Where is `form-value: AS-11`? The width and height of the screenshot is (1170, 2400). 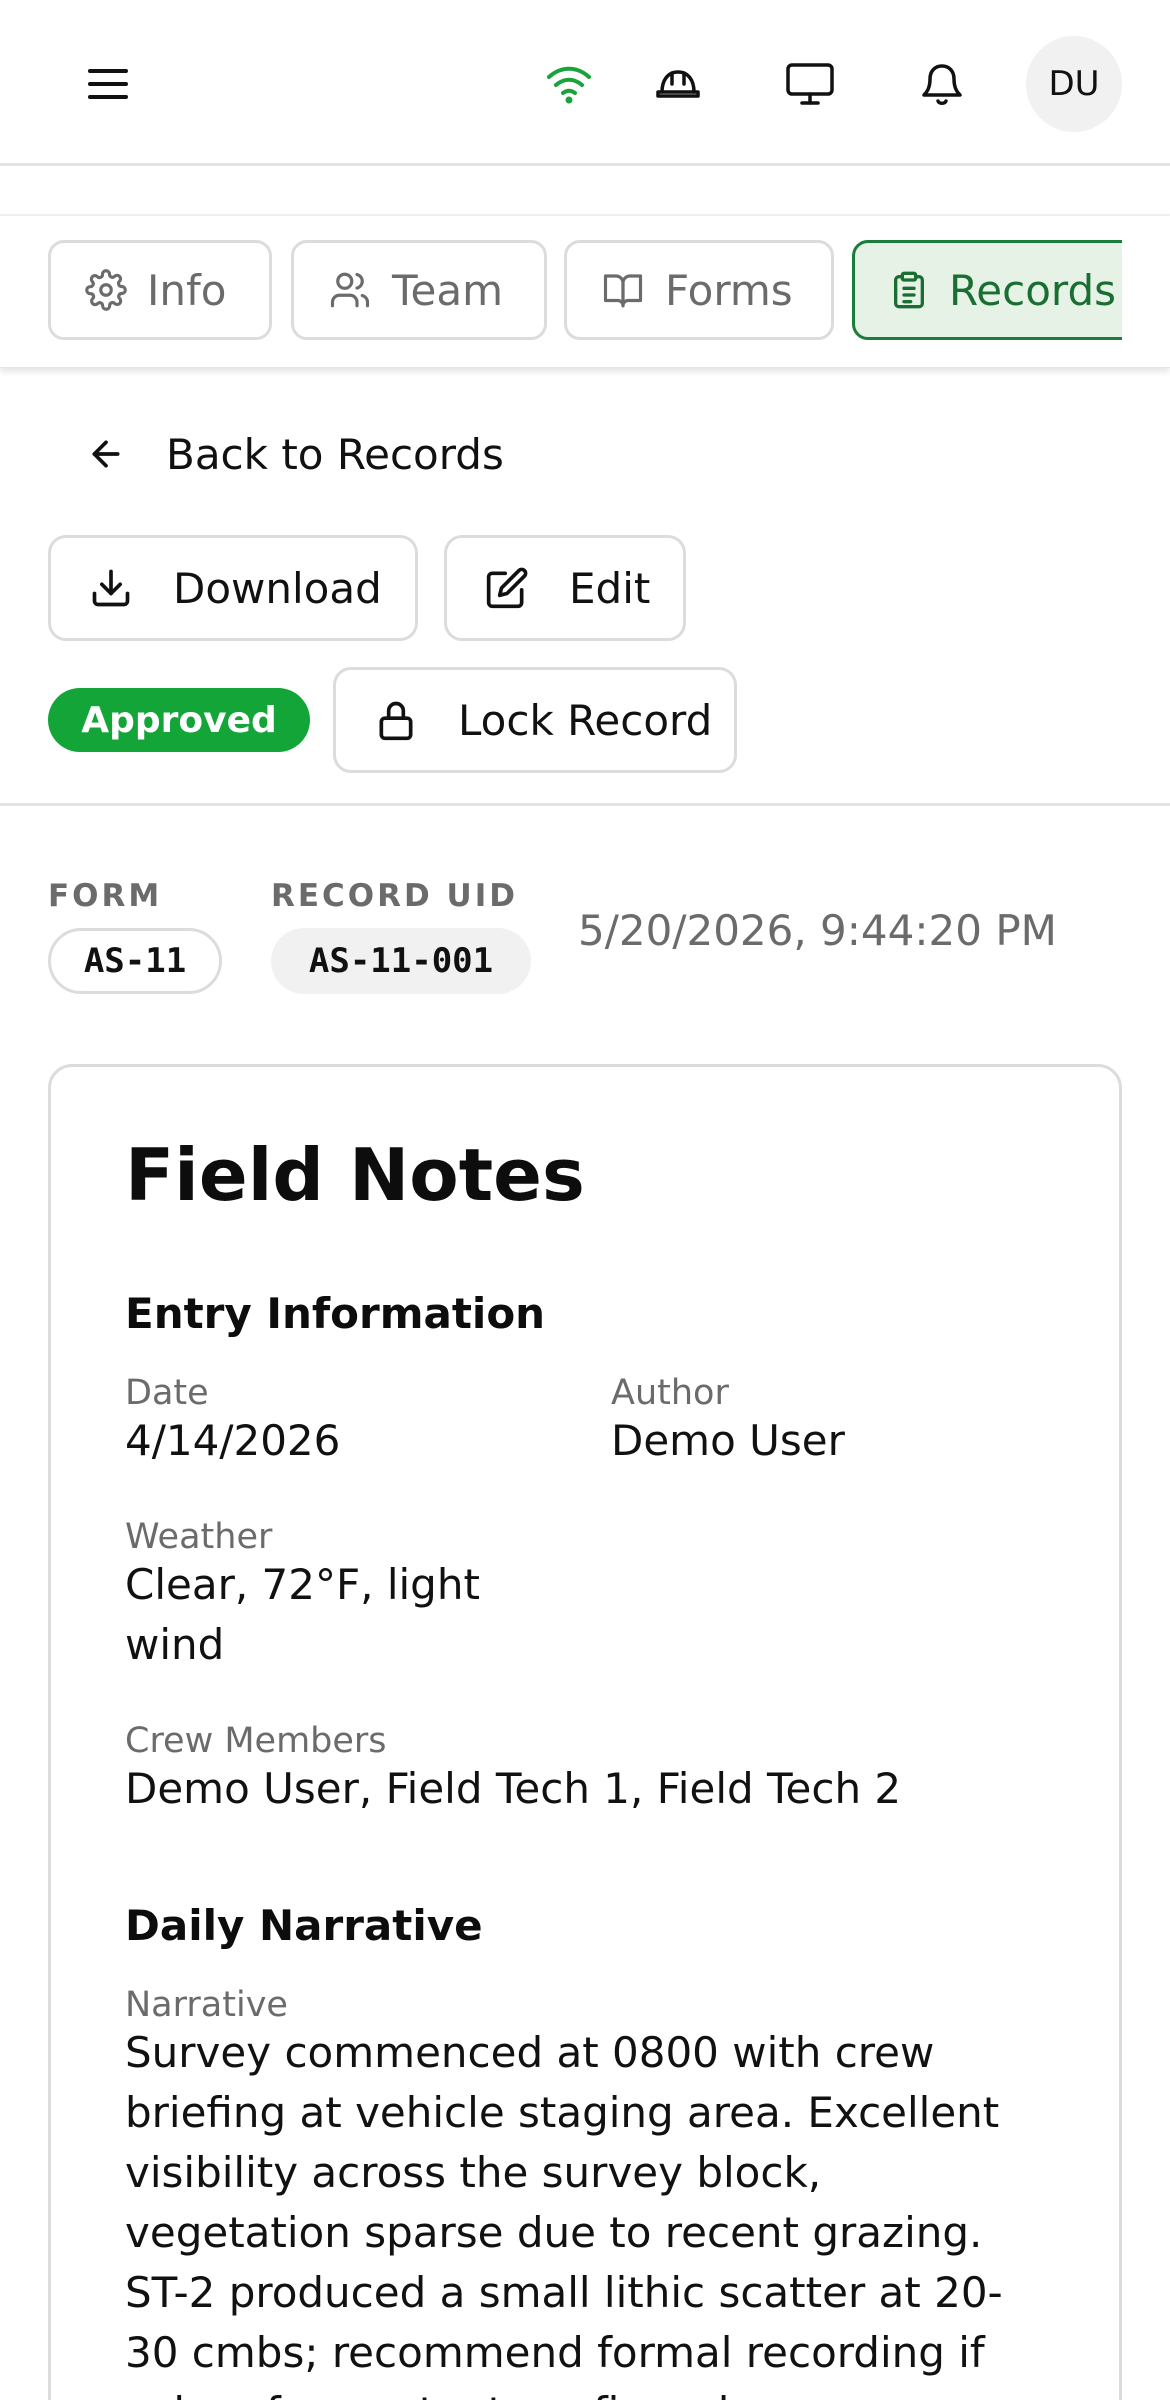 form-value: AS-11 is located at coordinates (135, 961).